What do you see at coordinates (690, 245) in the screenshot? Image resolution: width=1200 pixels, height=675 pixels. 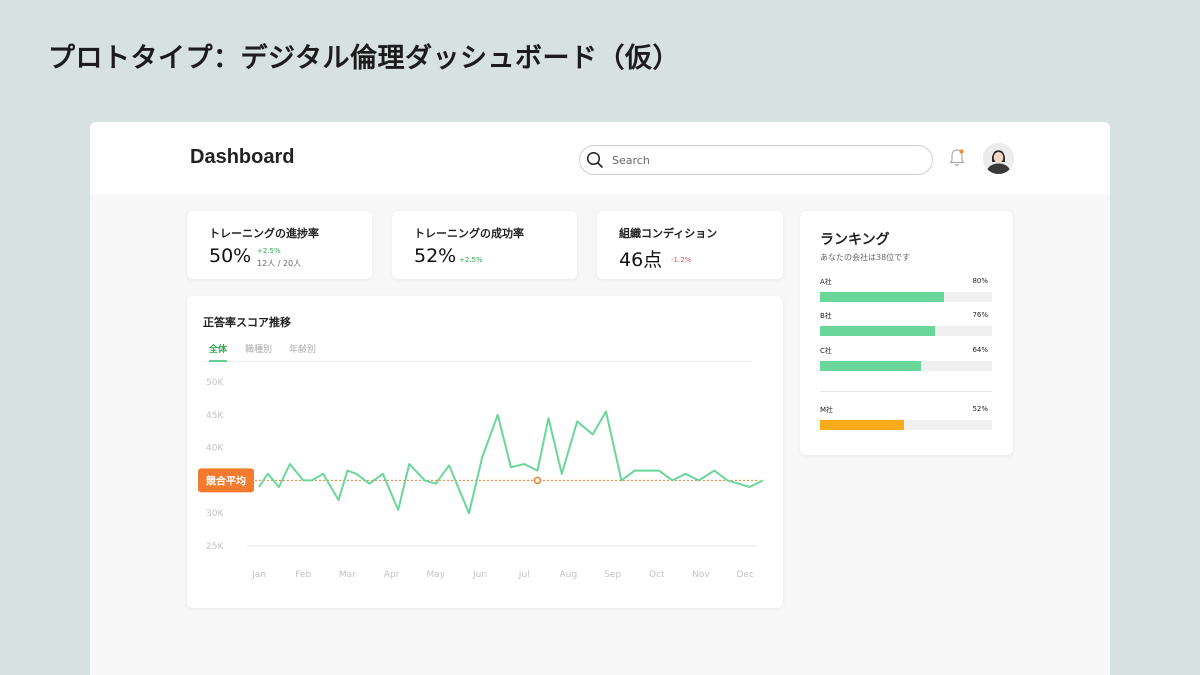 I see `kpi-card-condition: 組織コンディション 46点 -1.2%` at bounding box center [690, 245].